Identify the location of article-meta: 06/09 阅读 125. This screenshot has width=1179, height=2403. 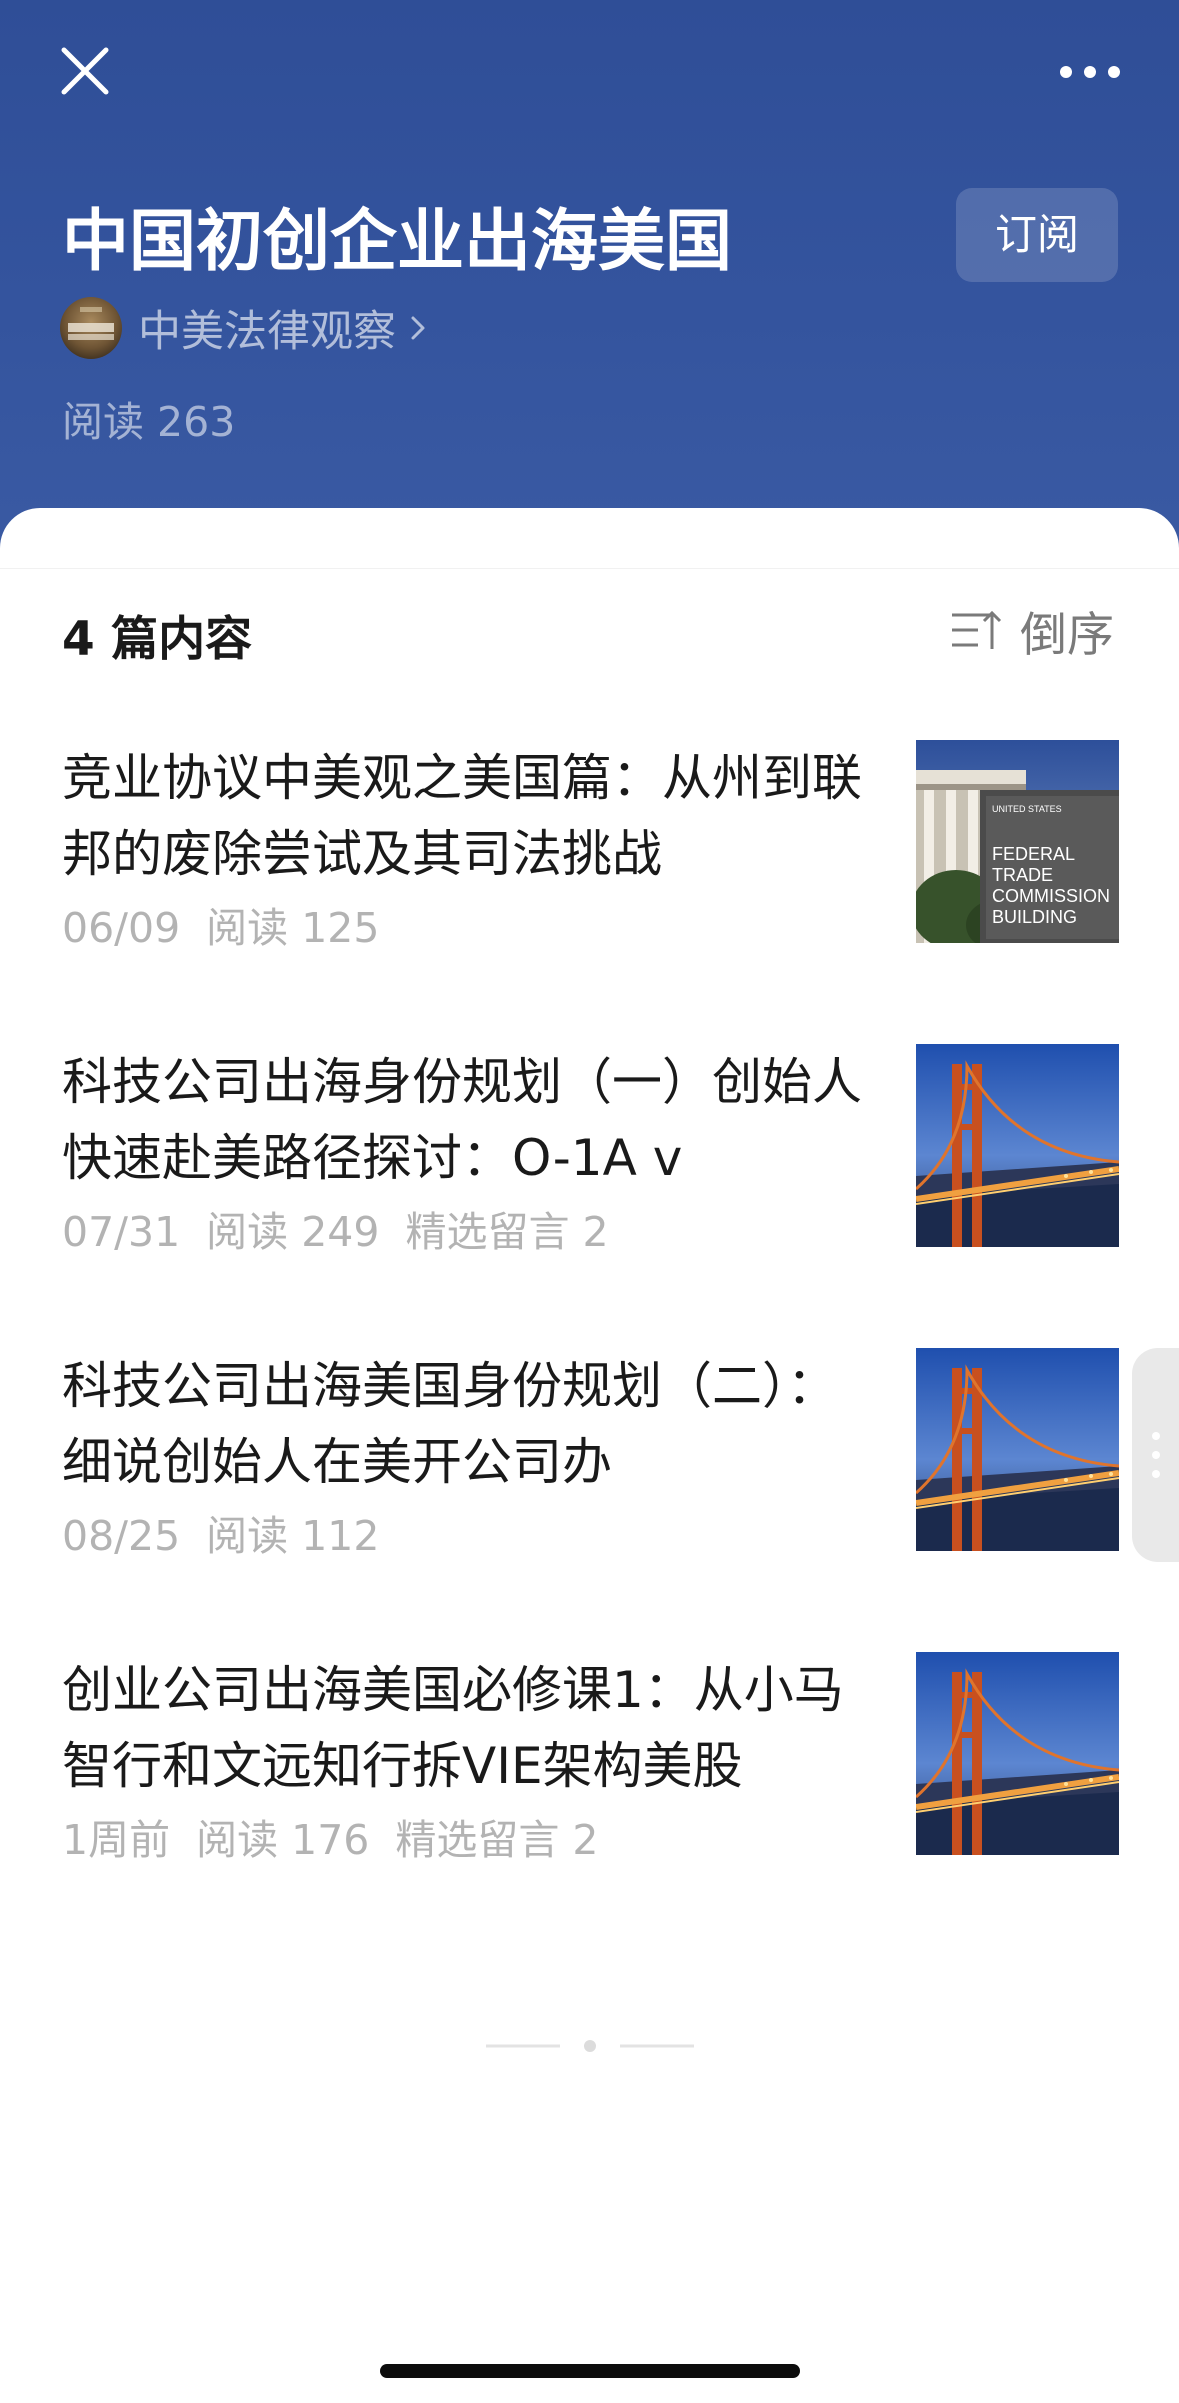
(233, 924).